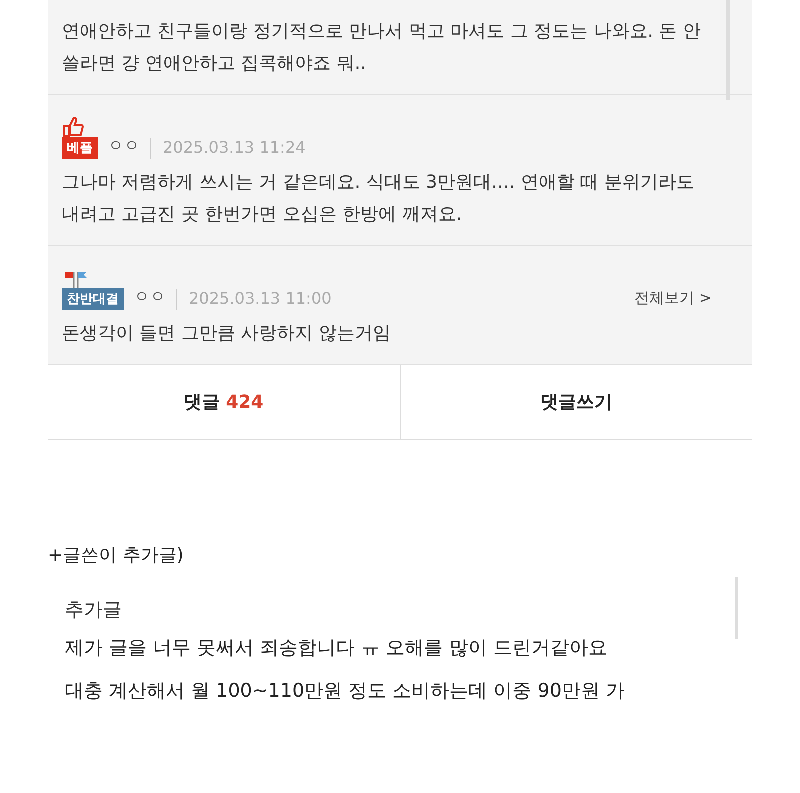 The height and width of the screenshot is (793, 800). Describe the element at coordinates (336, 648) in the screenshot. I see `post-text: 제가 글을 너무 못써서 죄송합니다 ㅠ 오해를 많이 드린거같아요` at that location.